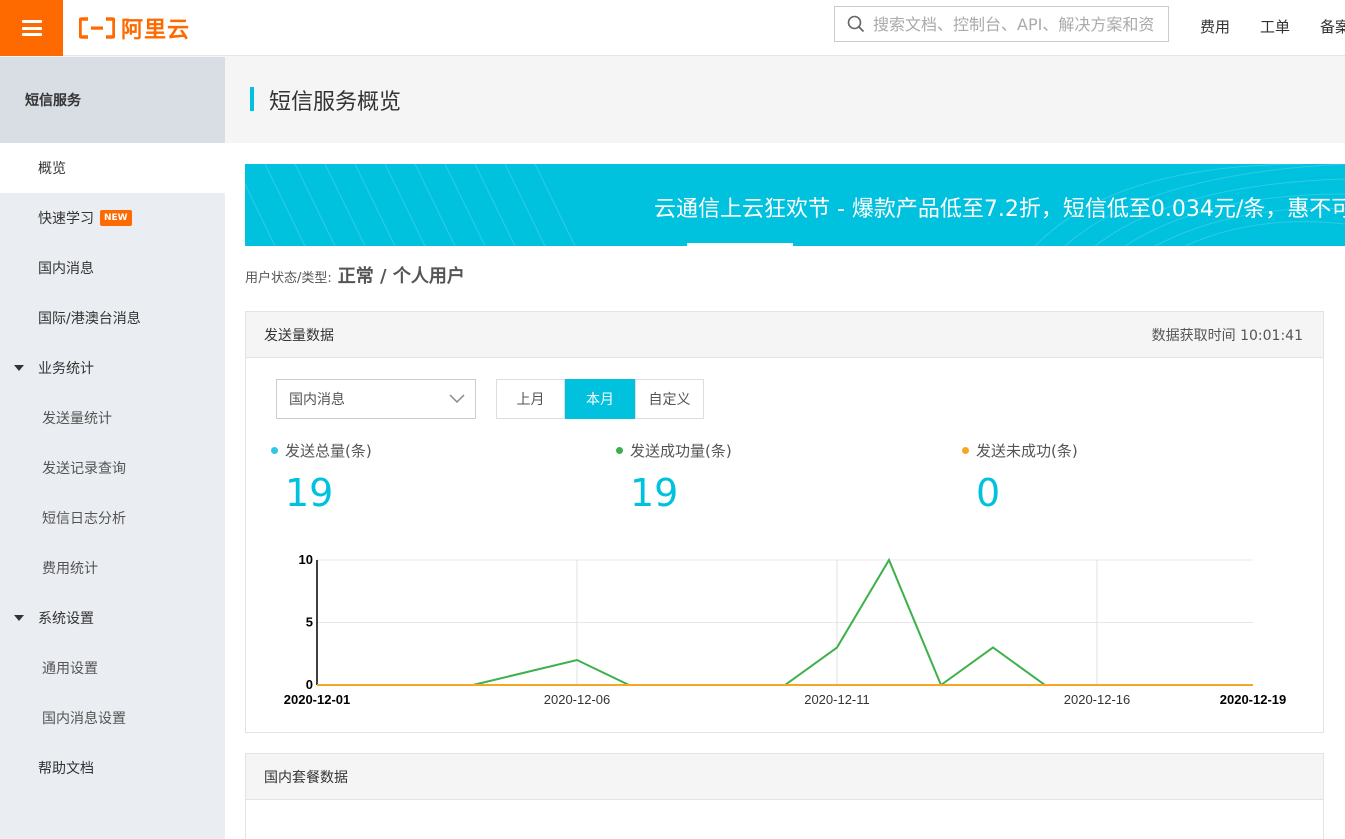  What do you see at coordinates (116, 218) in the screenshot?
I see `new-badge: NEW` at bounding box center [116, 218].